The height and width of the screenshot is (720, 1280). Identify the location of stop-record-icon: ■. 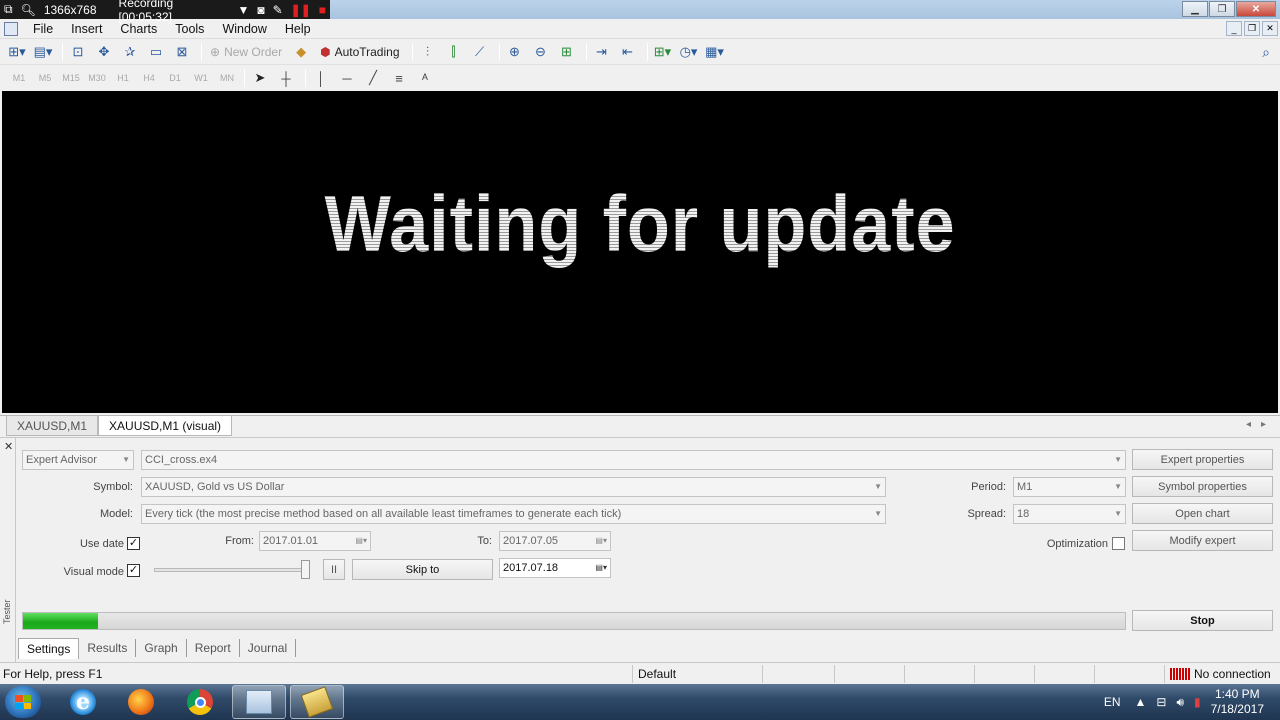
(322, 9).